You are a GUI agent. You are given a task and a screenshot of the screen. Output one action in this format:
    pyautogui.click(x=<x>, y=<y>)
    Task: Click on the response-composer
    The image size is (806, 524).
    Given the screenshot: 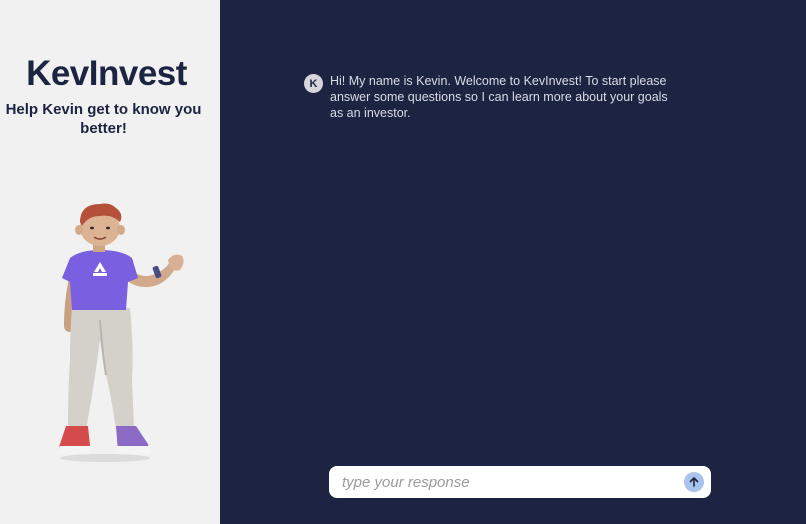 What is the action you would take?
    pyautogui.click(x=520, y=482)
    